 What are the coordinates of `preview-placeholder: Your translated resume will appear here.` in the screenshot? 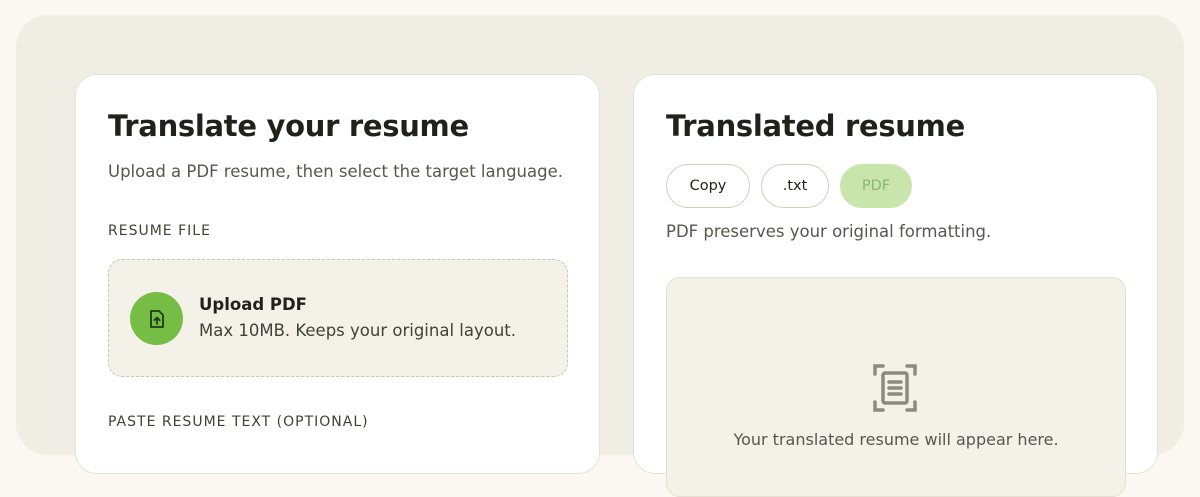 It's located at (896, 439).